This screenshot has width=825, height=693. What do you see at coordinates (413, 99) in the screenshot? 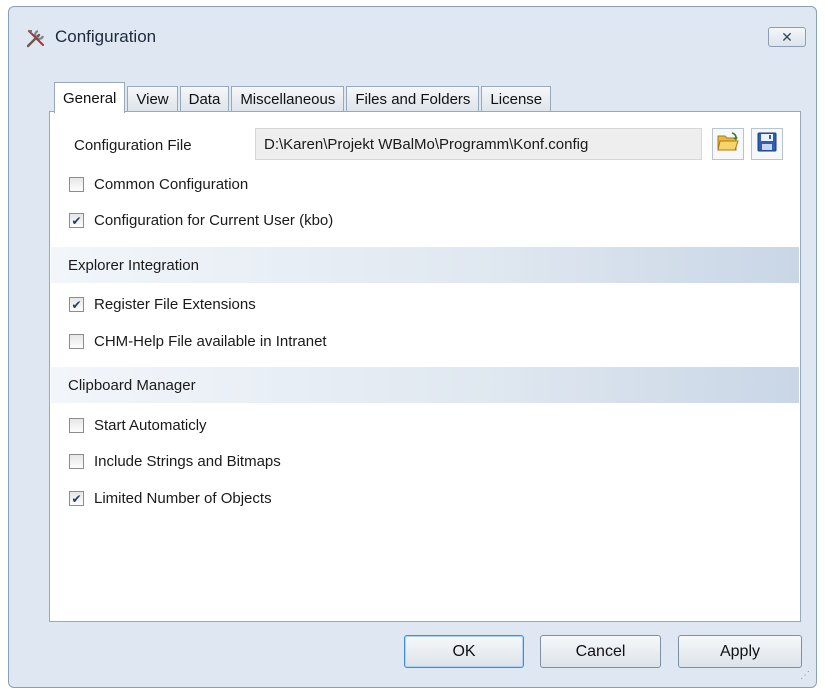
I see `tab-files-and-folders: Files and Folders` at bounding box center [413, 99].